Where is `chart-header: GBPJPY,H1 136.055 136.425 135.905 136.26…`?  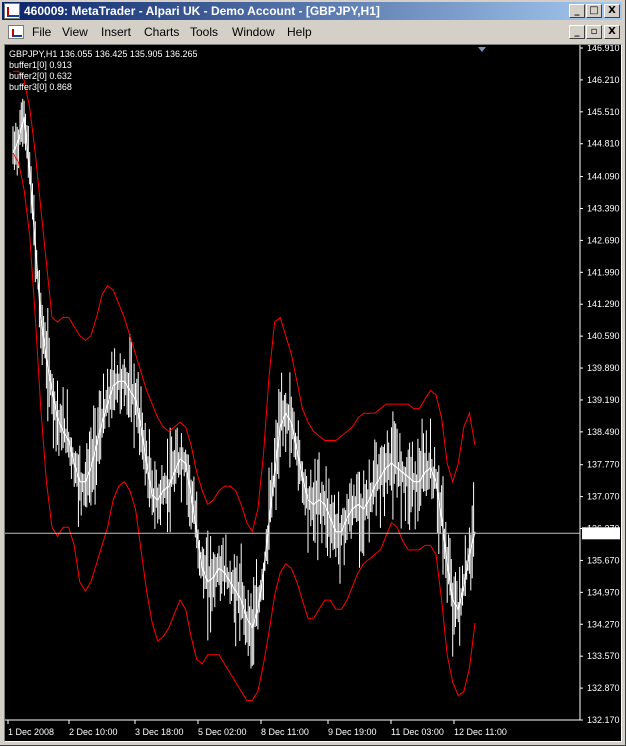
chart-header: GBPJPY,H1 136.055 136.425 135.905 136.26… is located at coordinates (103, 54).